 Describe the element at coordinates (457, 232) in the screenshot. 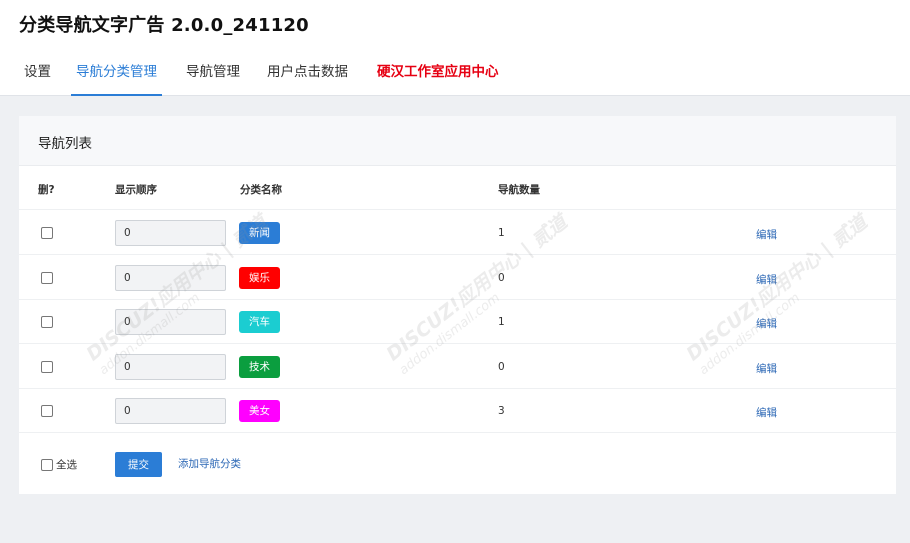

I see `table-row: 新闻 1 编辑` at that location.